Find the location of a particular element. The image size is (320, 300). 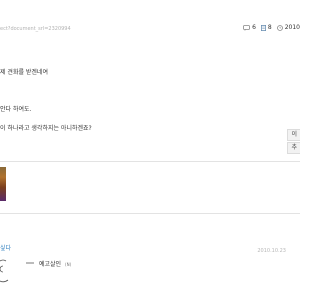

body-text-line-1: 제 견화를 받겐네여 is located at coordinates (24, 72).